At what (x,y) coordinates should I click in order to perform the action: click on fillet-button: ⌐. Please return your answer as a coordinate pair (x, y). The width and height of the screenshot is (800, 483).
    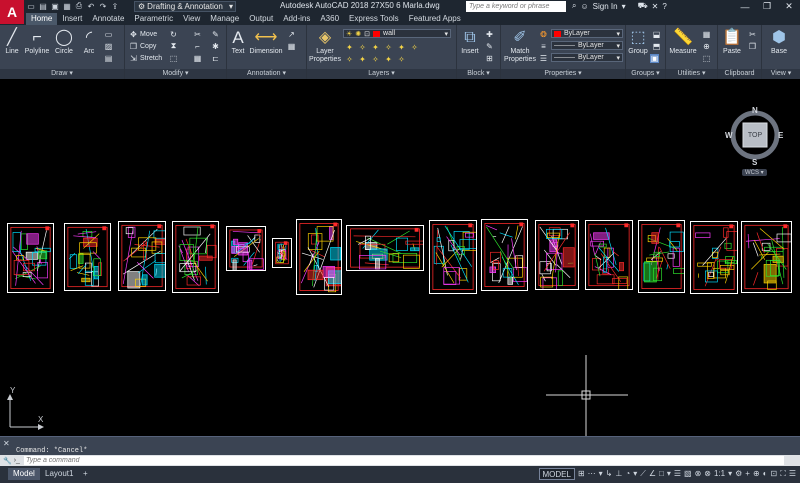
    Looking at the image, I should click on (197, 46).